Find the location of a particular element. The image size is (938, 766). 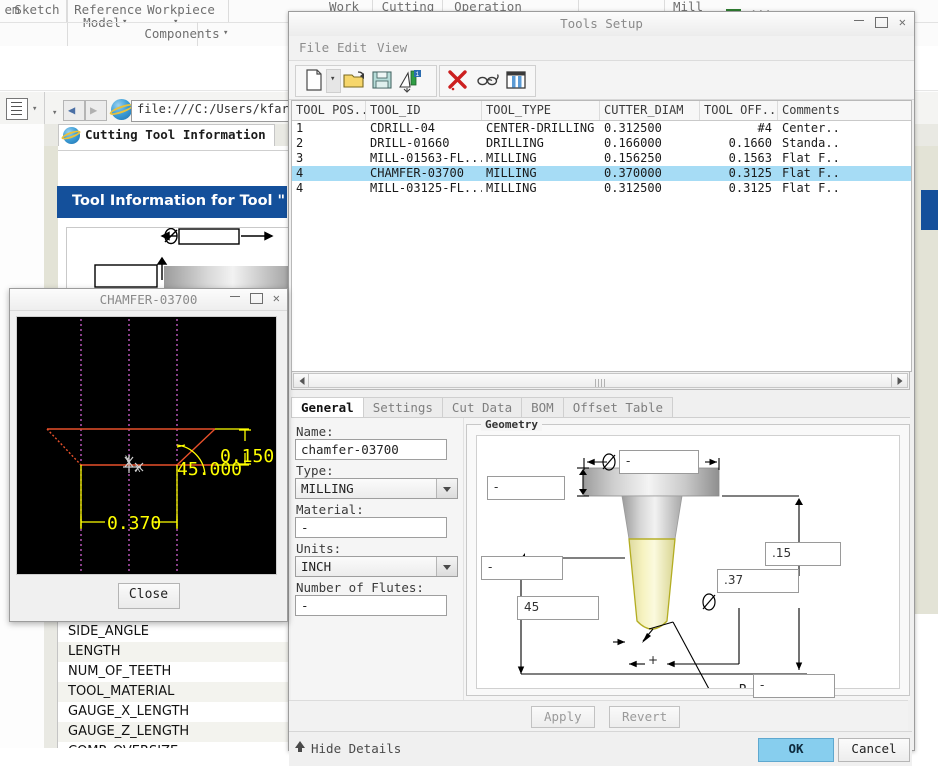

tool-information-header-label: Tool Information for Tool " is located at coordinates (179, 201).